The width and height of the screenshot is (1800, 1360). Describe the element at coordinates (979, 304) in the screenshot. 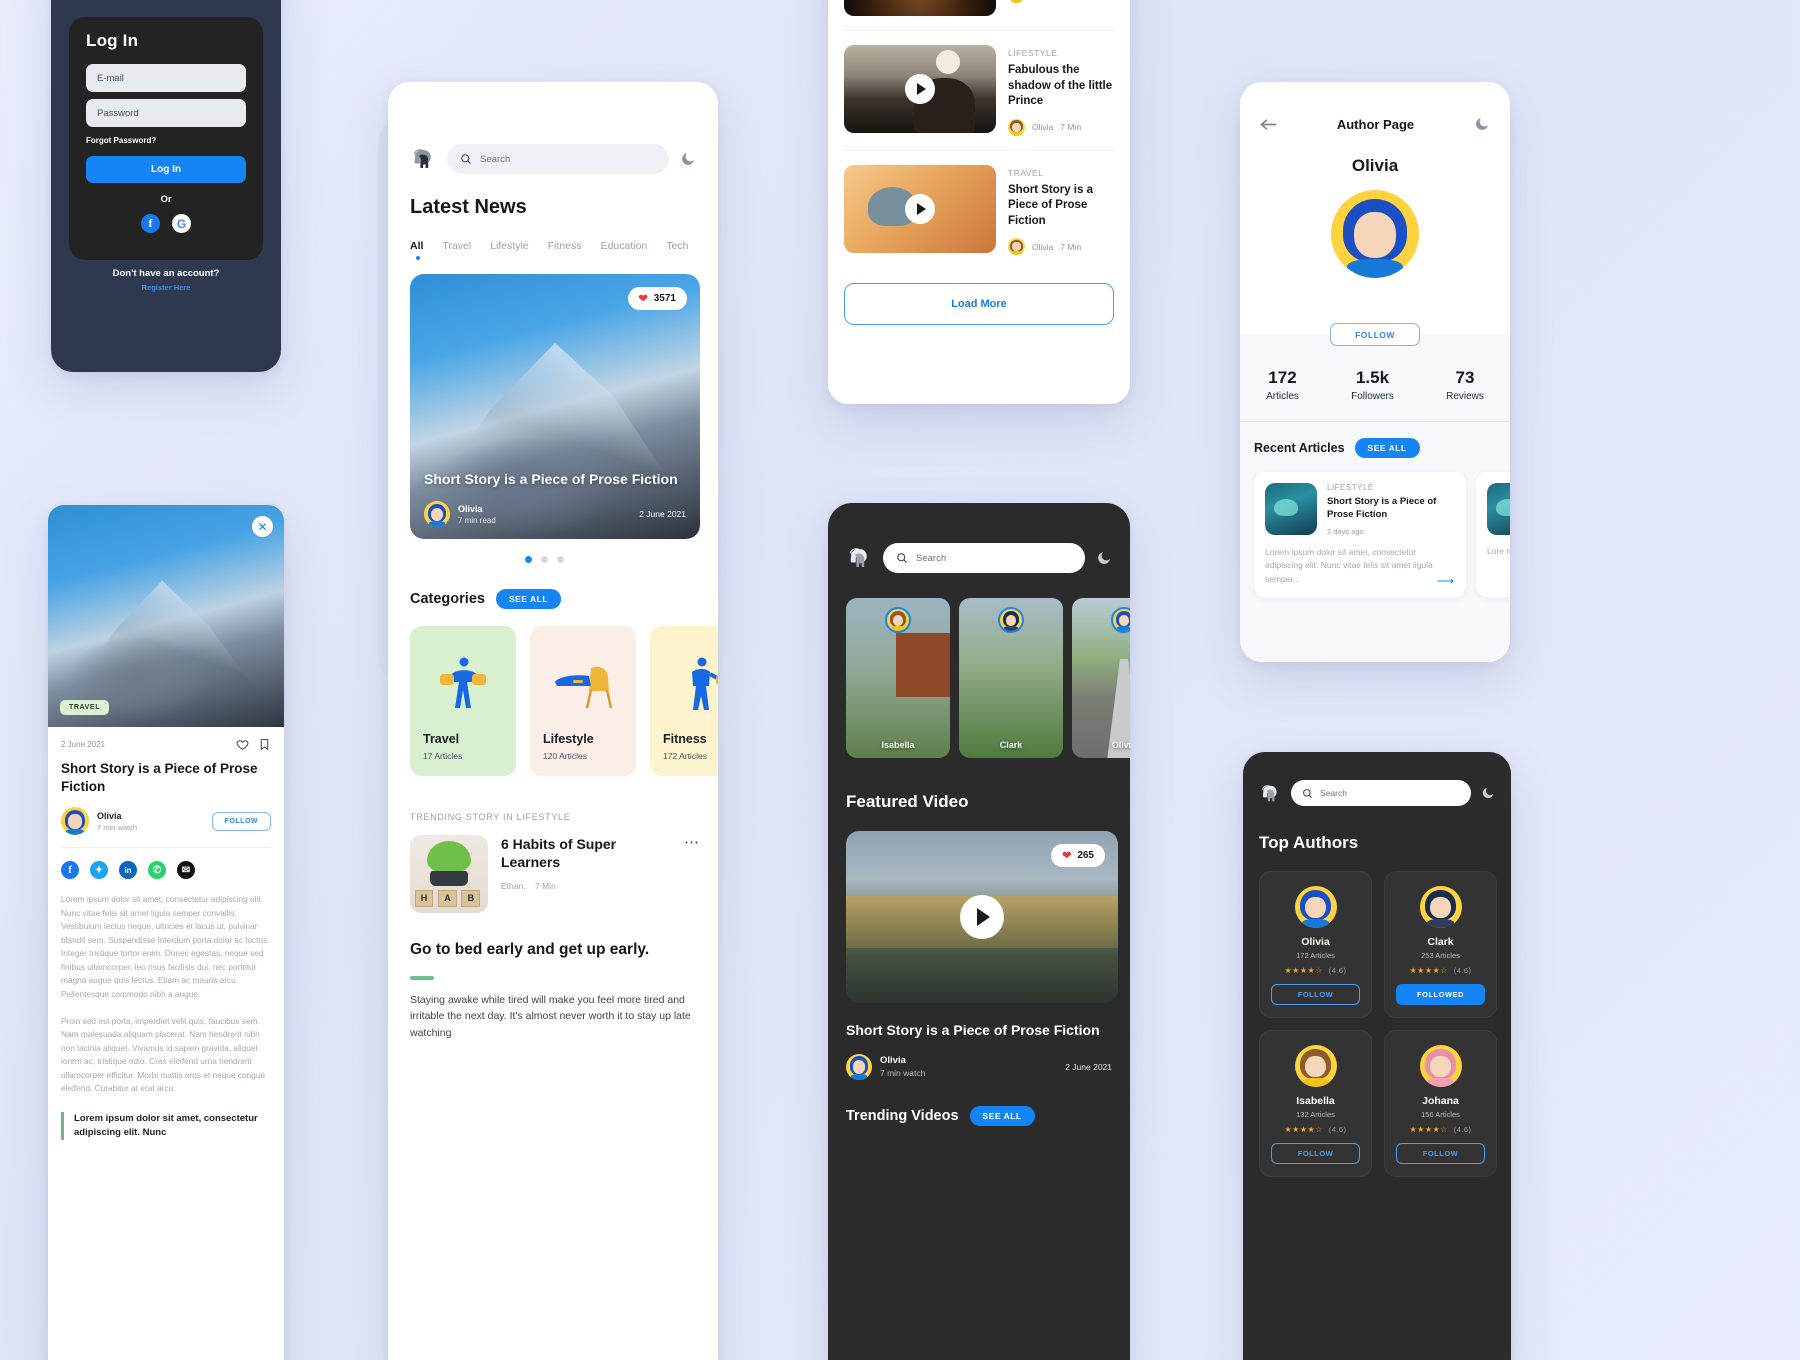

I see `load-more-button: Load More` at that location.